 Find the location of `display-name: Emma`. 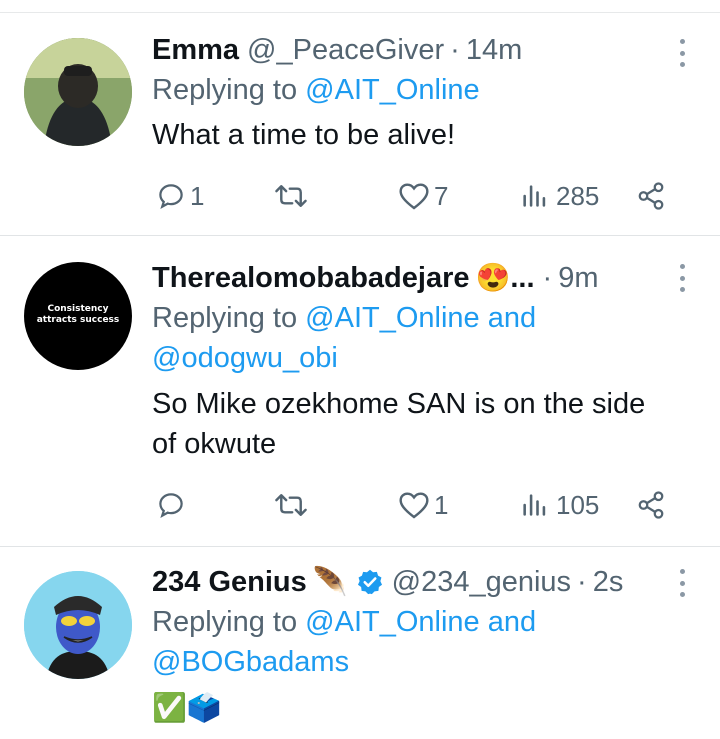

display-name: Emma is located at coordinates (195, 50).